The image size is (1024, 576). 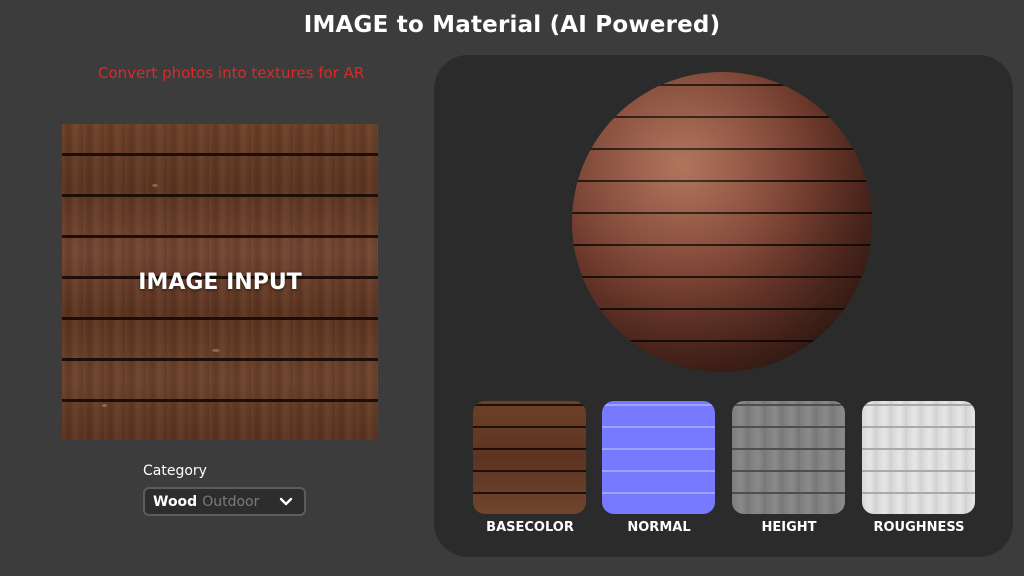 What do you see at coordinates (512, 25) in the screenshot?
I see `page-title: IMAGE to Material (AI Powered)` at bounding box center [512, 25].